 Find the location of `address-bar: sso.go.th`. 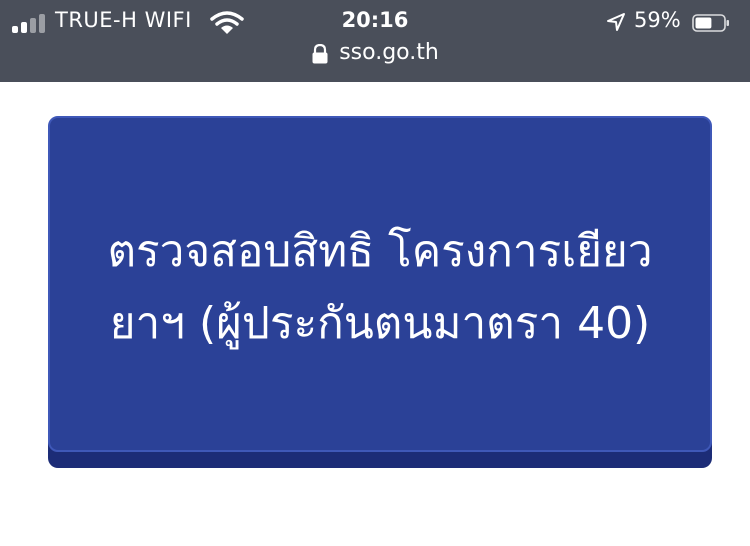

address-bar: sso.go.th is located at coordinates (375, 55).